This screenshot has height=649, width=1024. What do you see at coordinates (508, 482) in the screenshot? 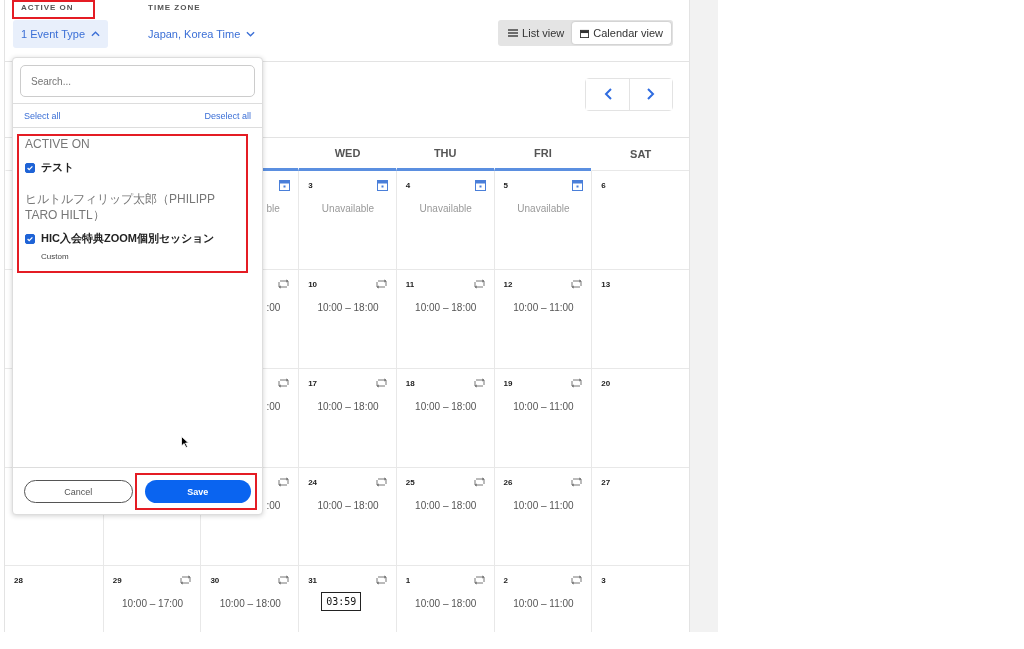
I see `day-number: 26` at bounding box center [508, 482].